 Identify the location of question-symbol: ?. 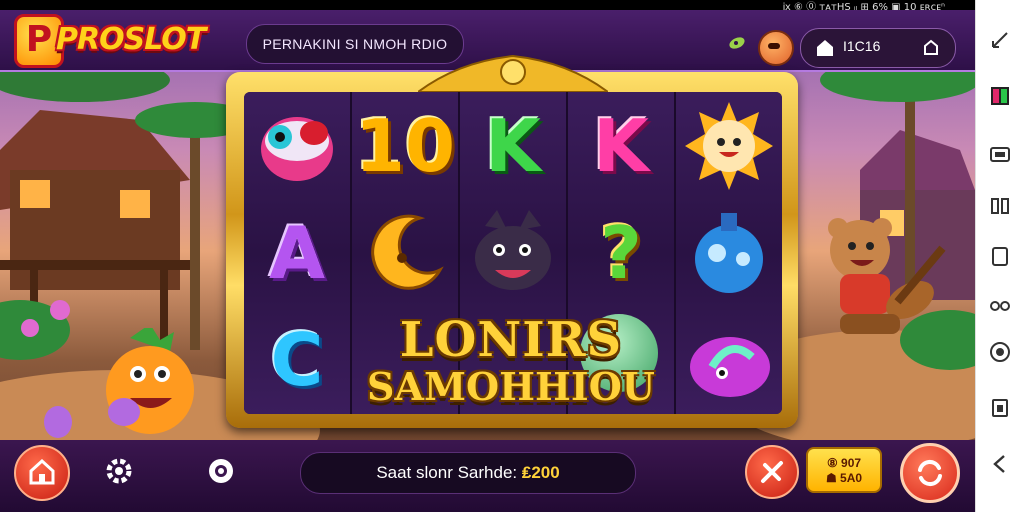
(621, 252).